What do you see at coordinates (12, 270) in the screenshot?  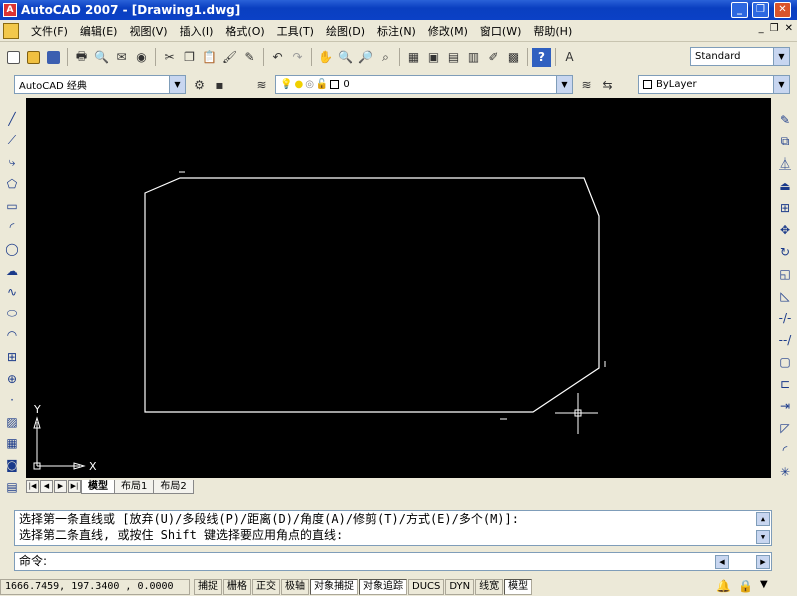 I see `revision-cloud-icon: ☁` at bounding box center [12, 270].